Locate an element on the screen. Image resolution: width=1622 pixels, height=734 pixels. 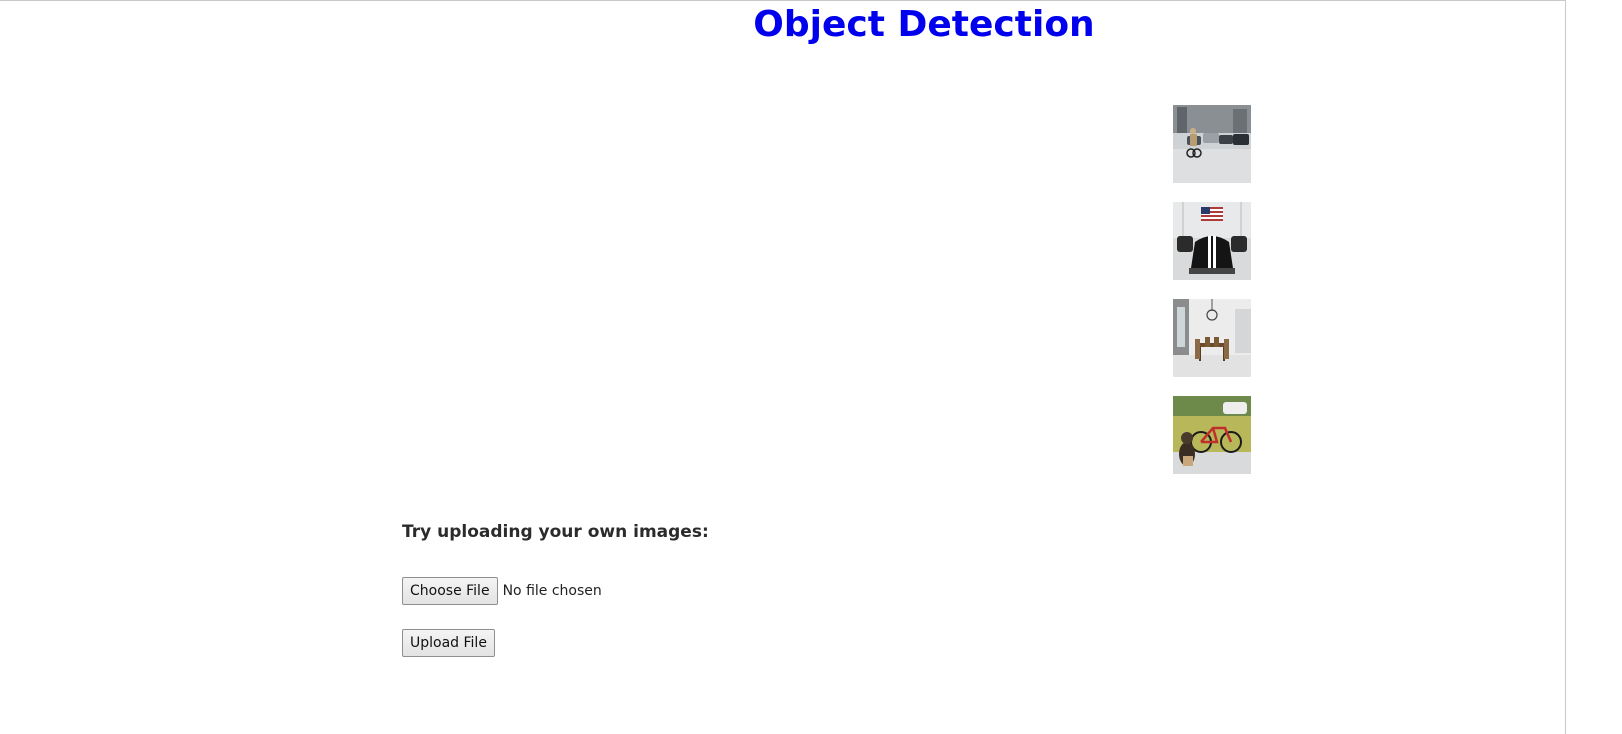
choose-file-button: Choose File is located at coordinates (450, 591).